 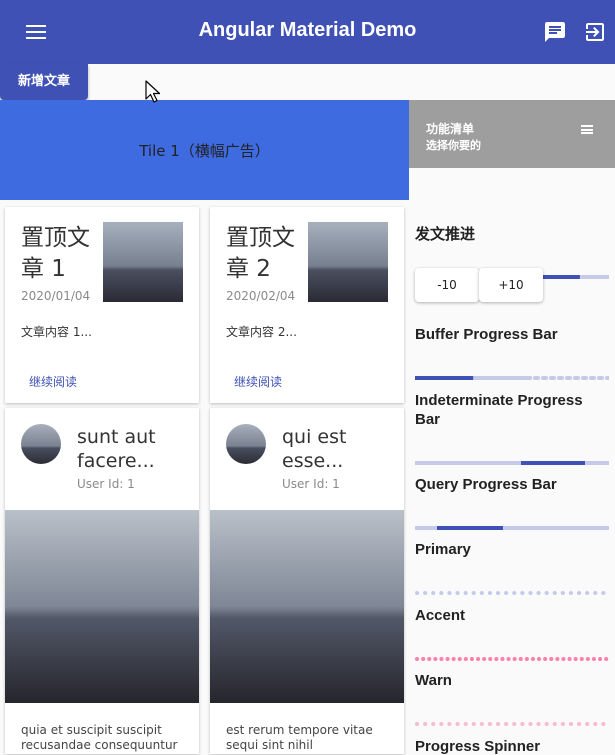 I want to click on post-title: 置顶文章 2, so click(x=260, y=253).